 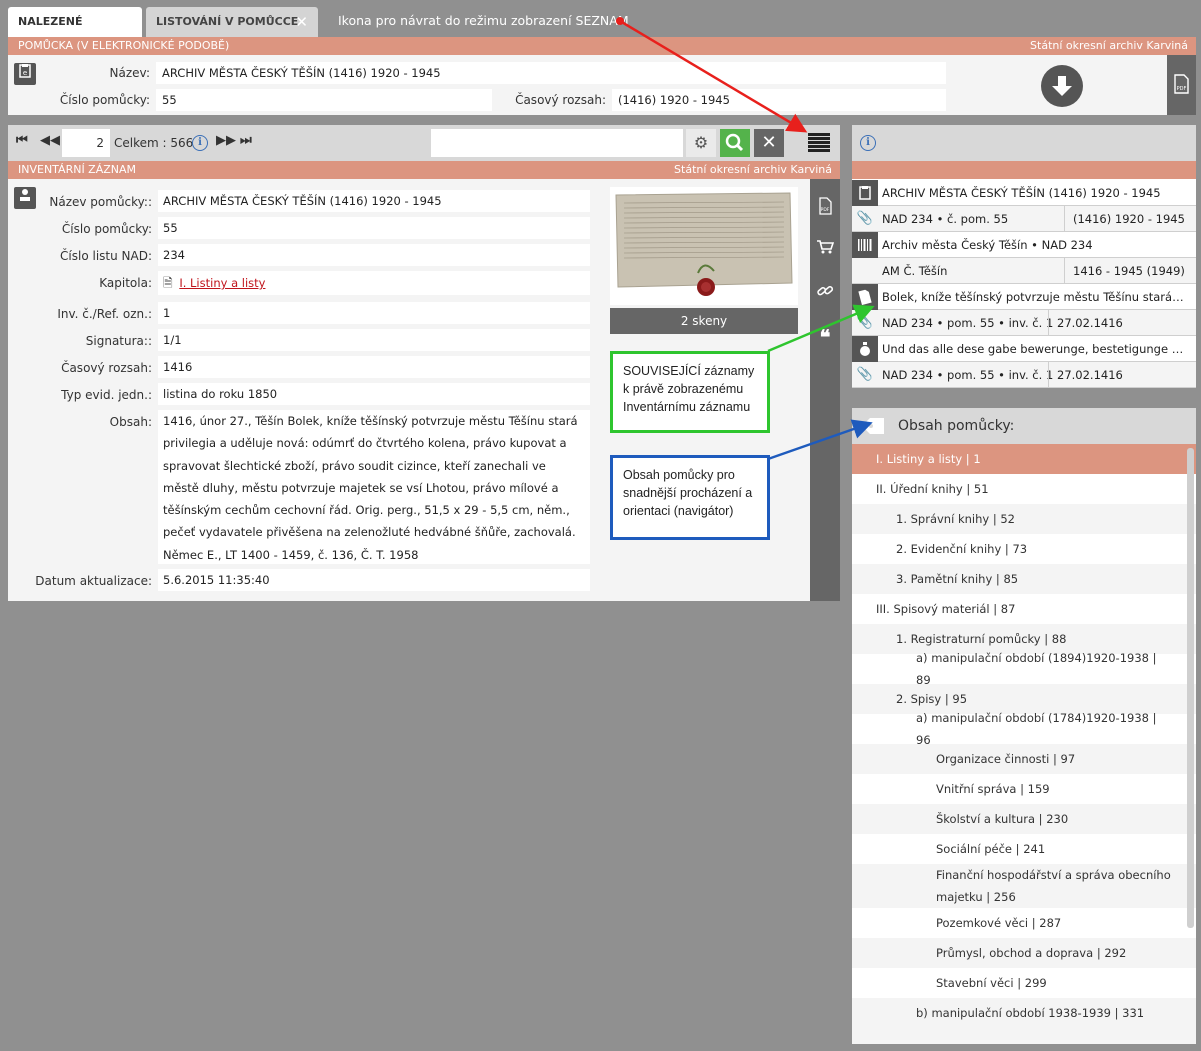 I want to click on pdf-icon: PDF, so click(x=1181, y=85).